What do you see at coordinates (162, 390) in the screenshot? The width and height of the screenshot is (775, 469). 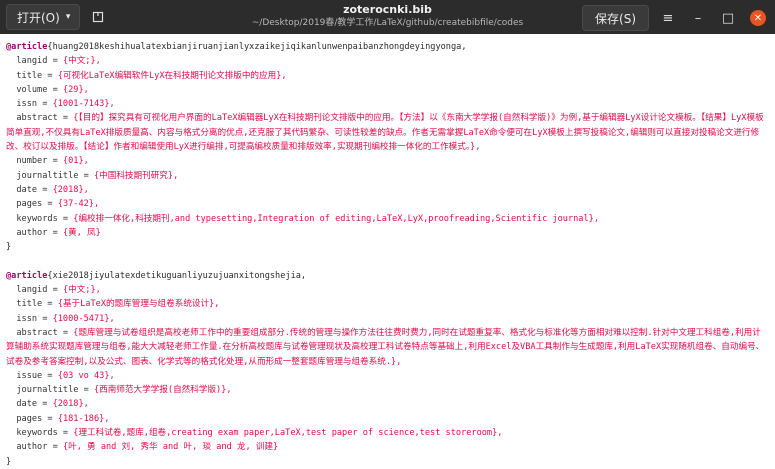 I see `field-value: {西南师范大学学报(自然科学版)},` at bounding box center [162, 390].